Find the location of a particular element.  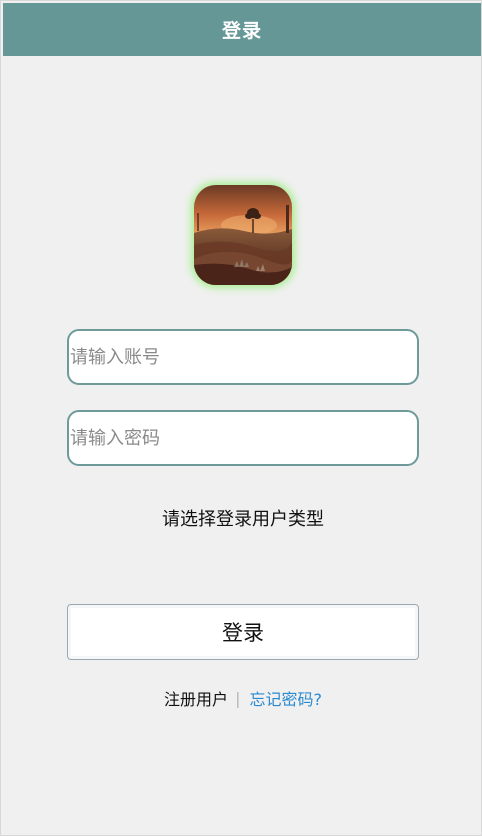

avatar is located at coordinates (243, 235).